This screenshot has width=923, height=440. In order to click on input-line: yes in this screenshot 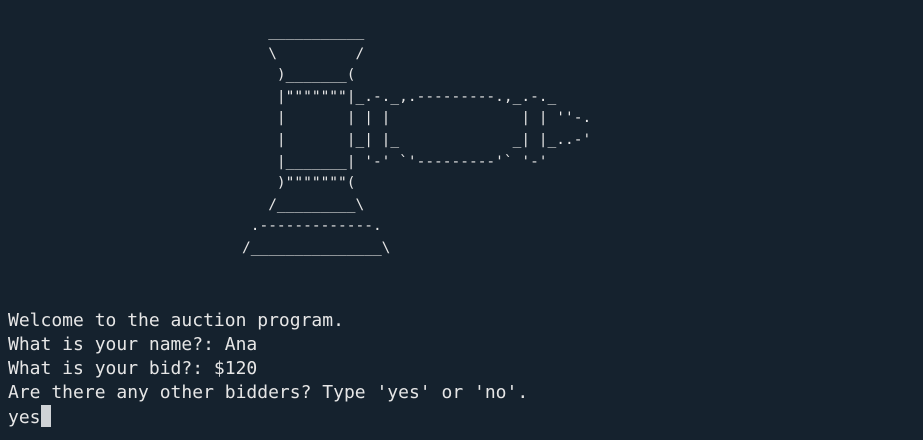, I will do `click(268, 417)`.